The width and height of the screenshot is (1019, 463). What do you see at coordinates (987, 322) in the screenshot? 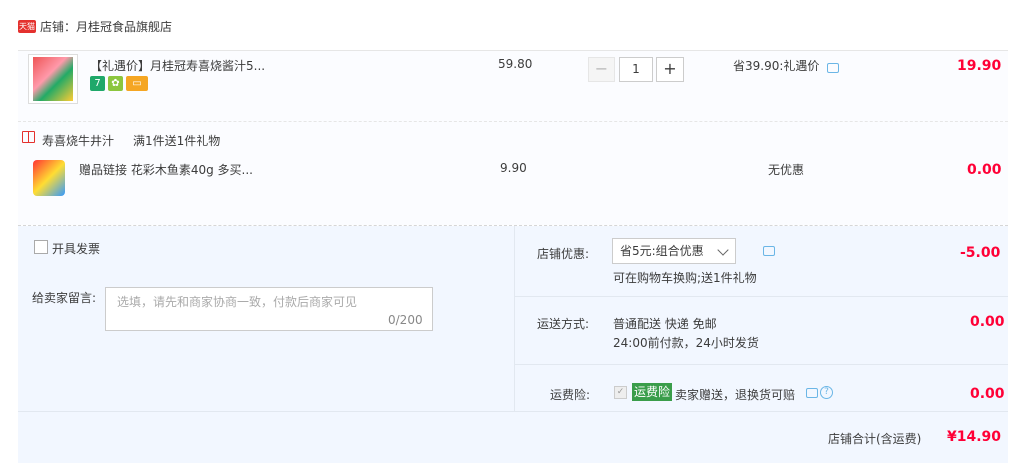
I see `shipping-amount: 0.00` at bounding box center [987, 322].